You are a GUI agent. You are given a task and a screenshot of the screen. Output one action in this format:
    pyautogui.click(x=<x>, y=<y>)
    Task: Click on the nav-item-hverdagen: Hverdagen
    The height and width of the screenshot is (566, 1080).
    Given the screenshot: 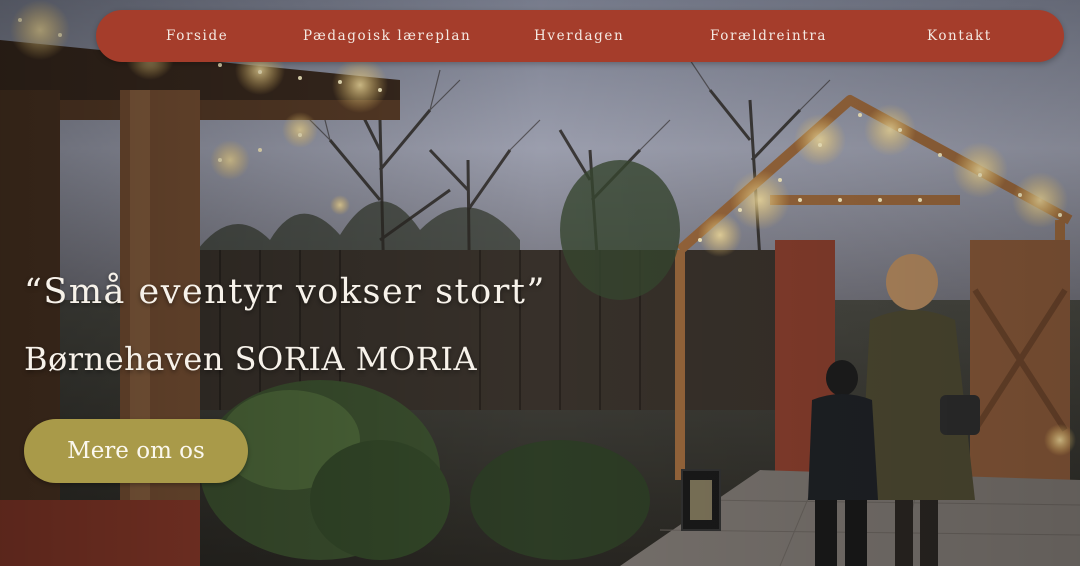 What is the action you would take?
    pyautogui.click(x=579, y=36)
    